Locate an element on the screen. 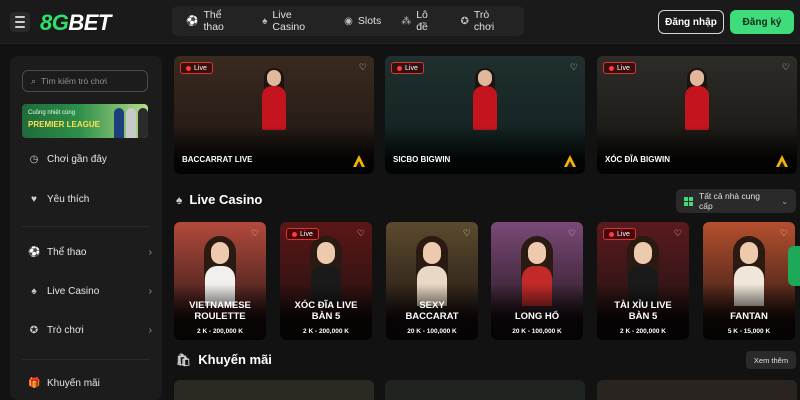 This screenshot has height=400, width=800. chevron-right-icon: › is located at coordinates (150, 252).